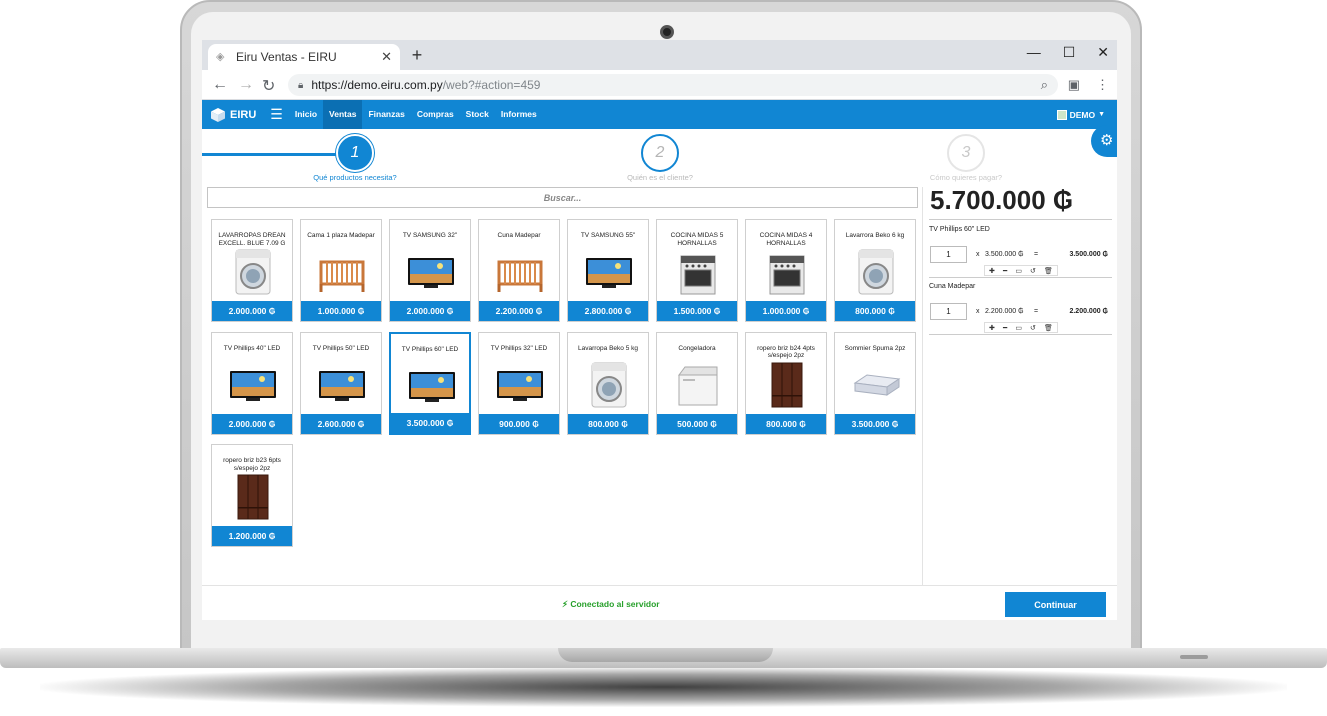 Image resolution: width=1327 pixels, height=716 pixels. What do you see at coordinates (608, 311) in the screenshot?
I see `product-price: 2.800.000 ₲` at bounding box center [608, 311].